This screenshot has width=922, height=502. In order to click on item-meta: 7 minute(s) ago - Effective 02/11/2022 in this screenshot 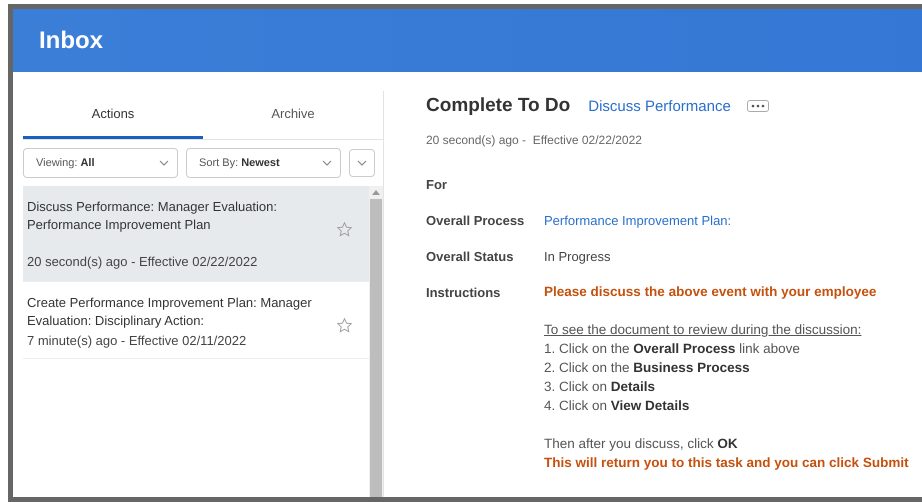, I will do `click(137, 340)`.